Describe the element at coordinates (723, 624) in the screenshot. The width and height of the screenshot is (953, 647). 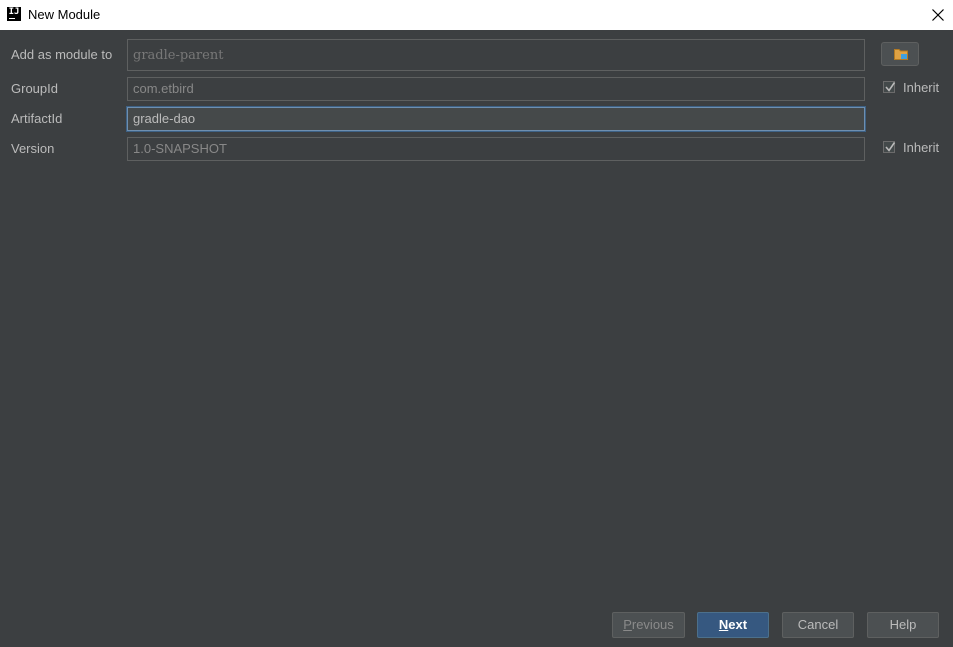
I see `next-mnemonic: N` at that location.